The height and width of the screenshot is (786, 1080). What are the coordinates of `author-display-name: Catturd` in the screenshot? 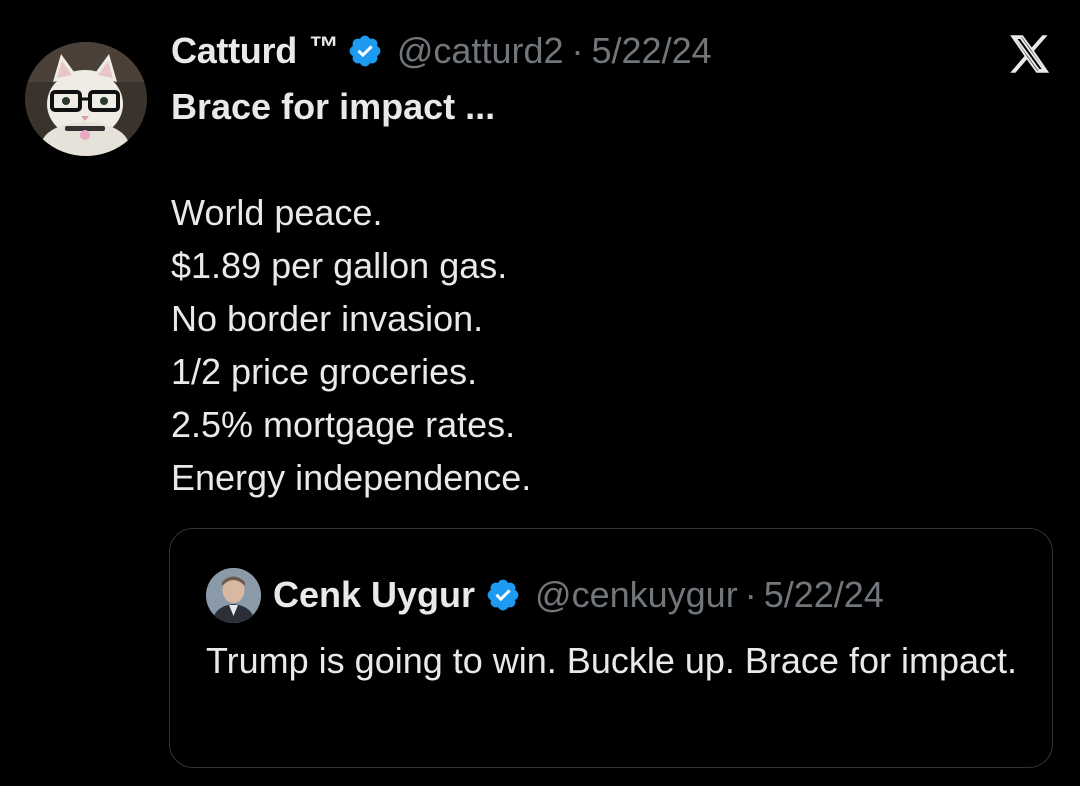 It's located at (234, 51).